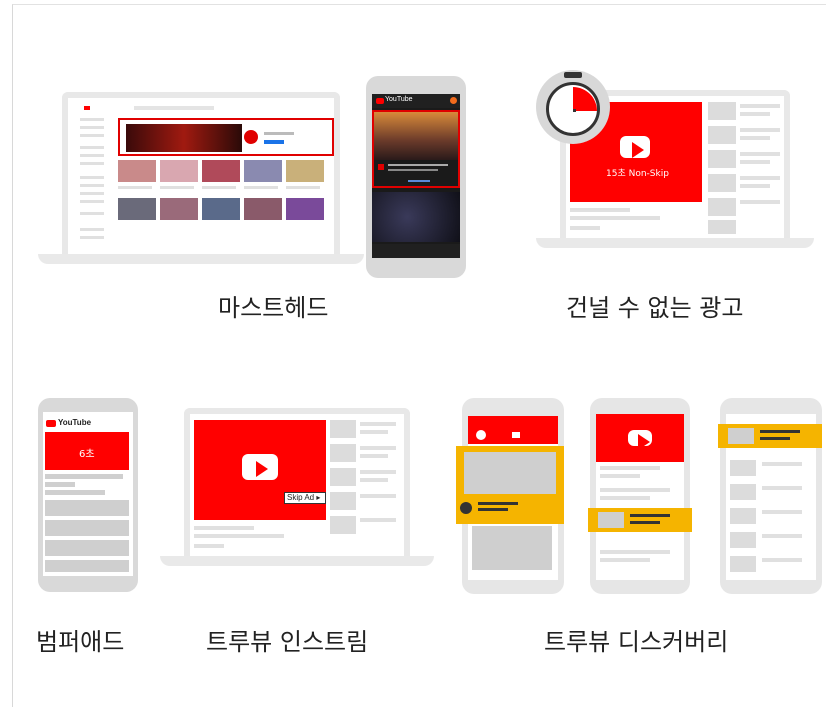 Image resolution: width=826 pixels, height=707 pixels. Describe the element at coordinates (416, 251) in the screenshot. I see `phone-bottom-nav` at that location.